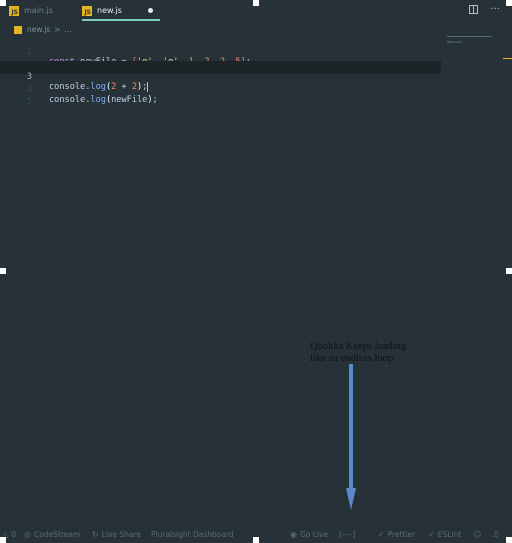  I want to click on eslint-item: ✓ ESLint, so click(444, 534).